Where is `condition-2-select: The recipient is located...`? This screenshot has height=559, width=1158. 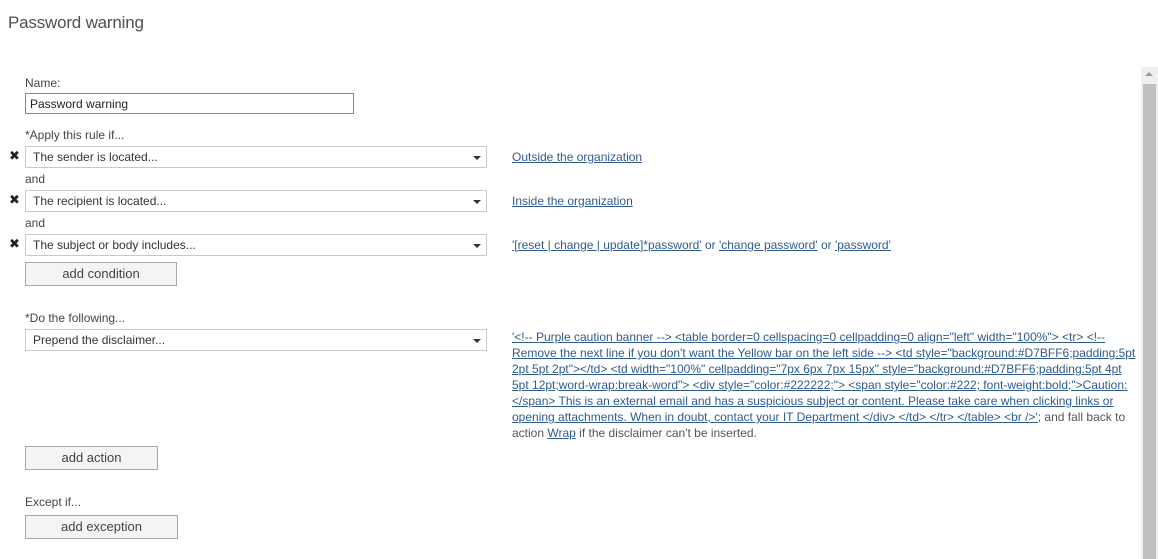
condition-2-select: The recipient is located... is located at coordinates (256, 201).